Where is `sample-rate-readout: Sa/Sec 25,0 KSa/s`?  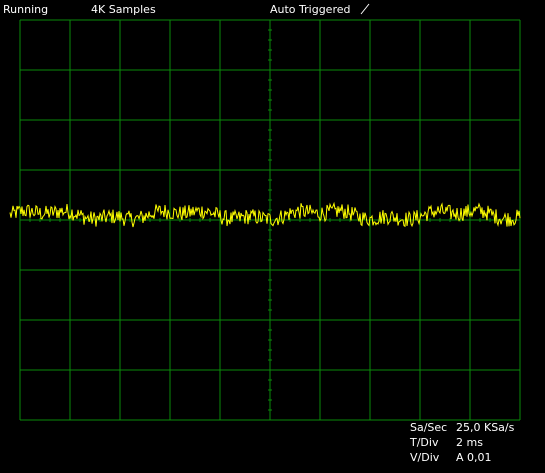
sample-rate-readout: Sa/Sec 25,0 KSa/s is located at coordinates (462, 427).